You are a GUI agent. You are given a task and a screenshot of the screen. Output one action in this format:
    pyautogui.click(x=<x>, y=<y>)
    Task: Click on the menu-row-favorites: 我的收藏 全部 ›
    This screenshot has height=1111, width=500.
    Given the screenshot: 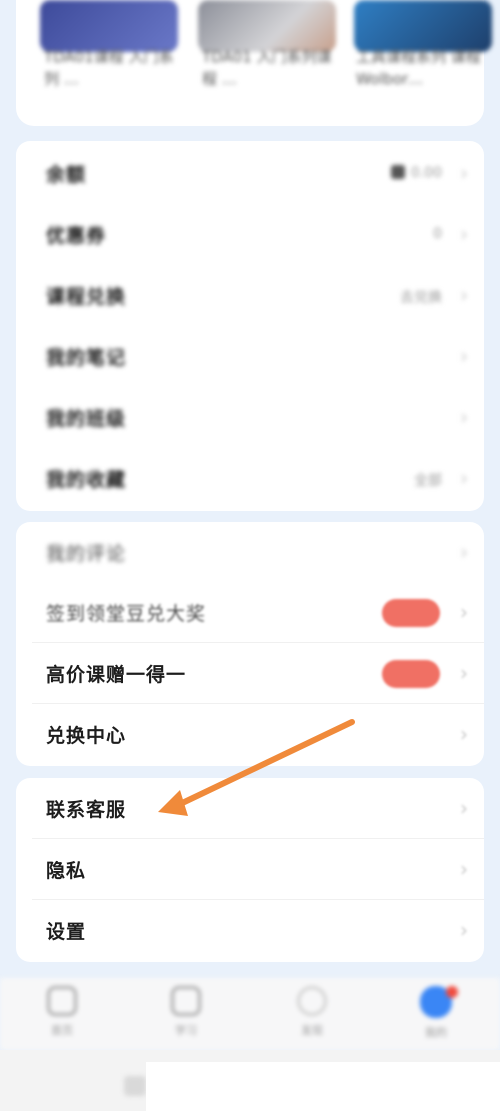 What is the action you would take?
    pyautogui.click(x=250, y=478)
    